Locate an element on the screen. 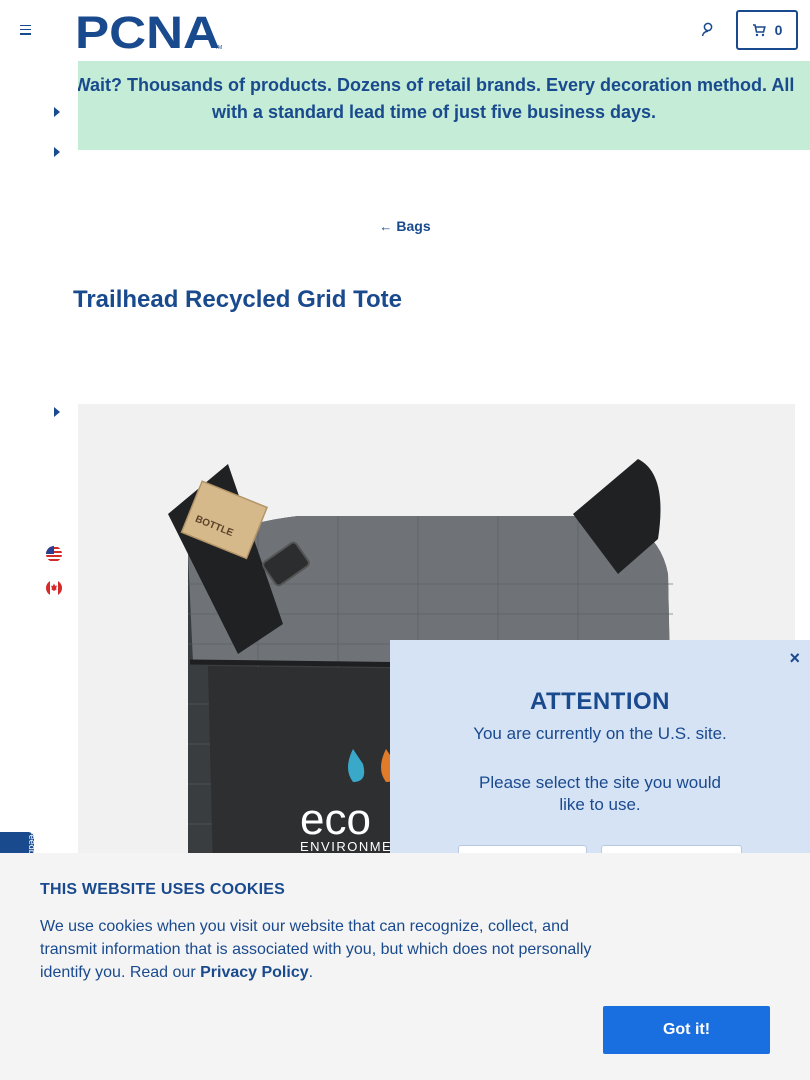 Image resolution: width=810 pixels, height=1080 pixels. cookie-text-end: . is located at coordinates (311, 972).